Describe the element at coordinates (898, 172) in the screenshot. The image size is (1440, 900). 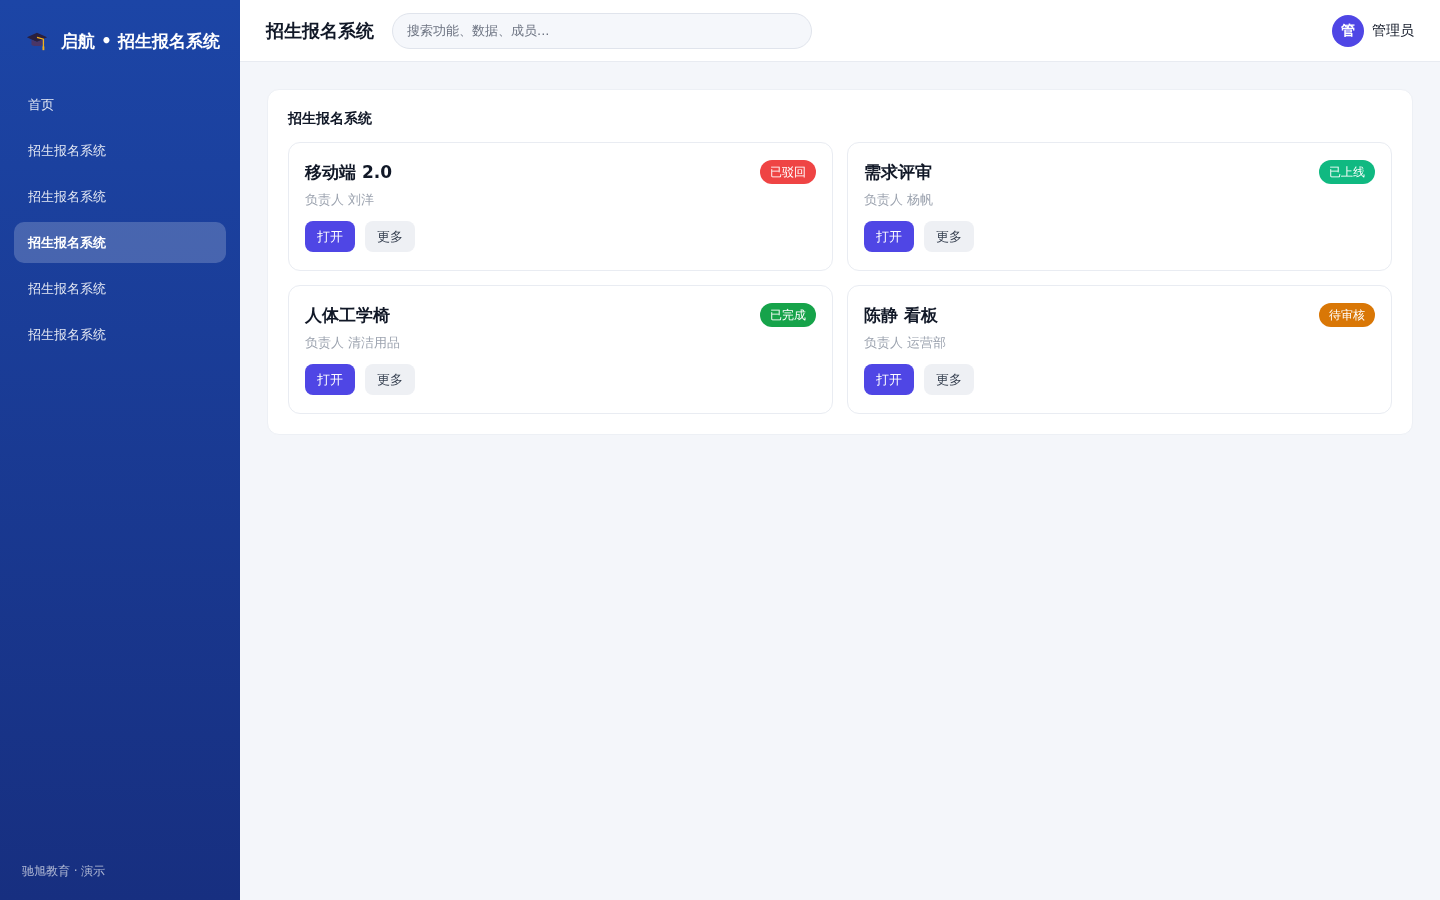
I see `card-title: 需求评审` at that location.